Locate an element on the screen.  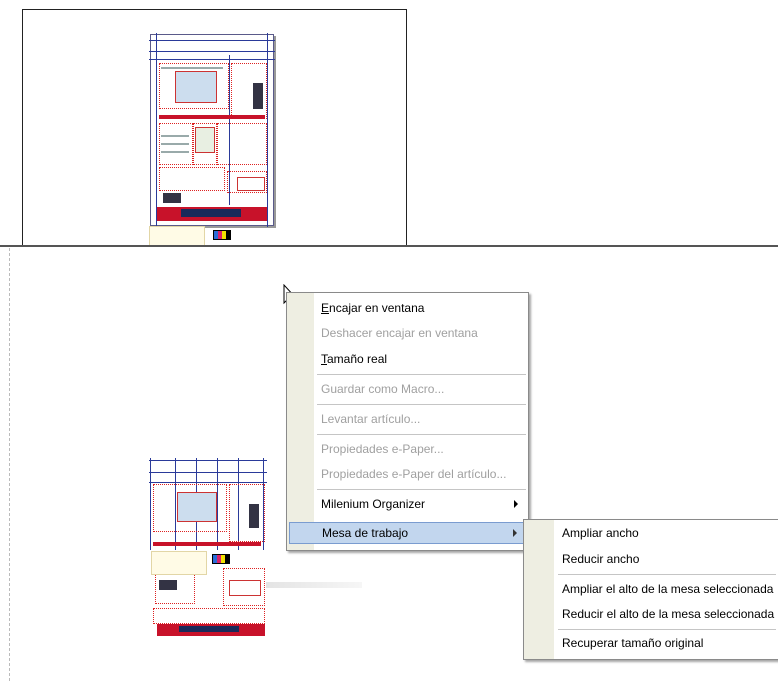
menu-item-tamano-real: Tamaño real is located at coordinates (407, 359).